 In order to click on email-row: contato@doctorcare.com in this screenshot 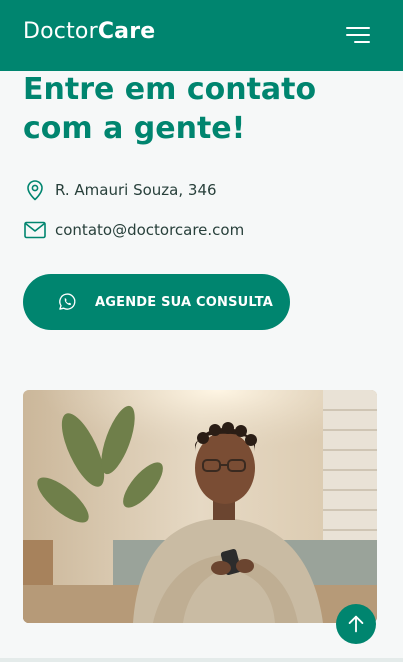, I will do `click(133, 230)`.